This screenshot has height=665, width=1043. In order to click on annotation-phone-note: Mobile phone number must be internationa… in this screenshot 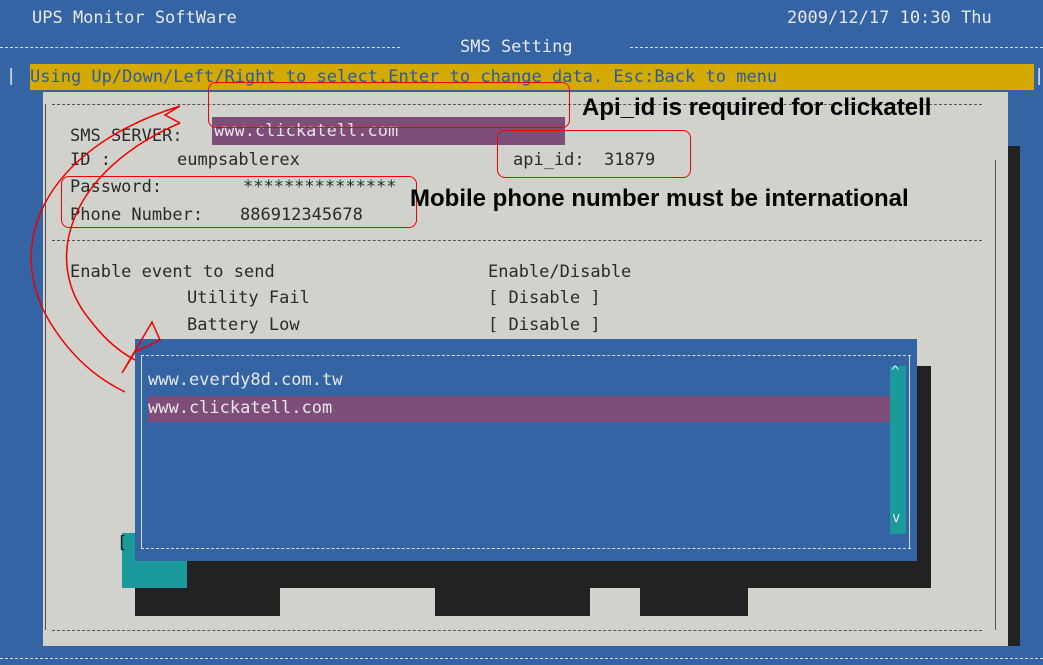, I will do `click(659, 198)`.